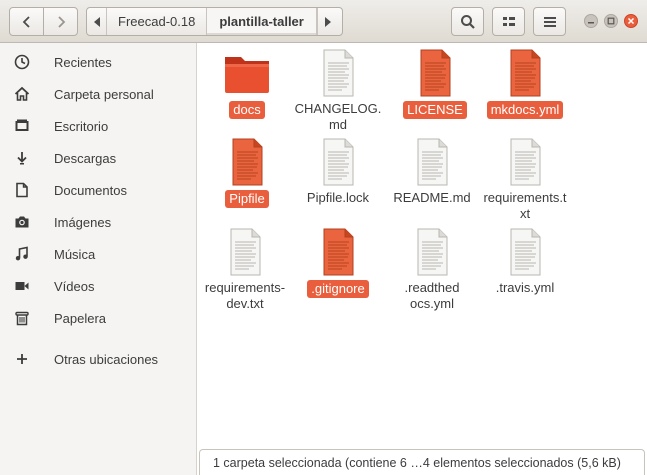 This screenshot has height=475, width=647. Describe the element at coordinates (83, 222) in the screenshot. I see `sidebar-item-label: Imágenes` at that location.